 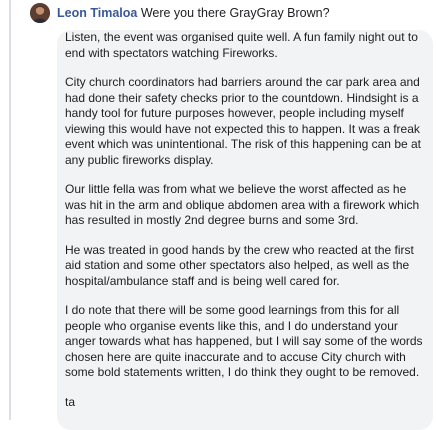 I want to click on avatar, so click(x=40, y=13).